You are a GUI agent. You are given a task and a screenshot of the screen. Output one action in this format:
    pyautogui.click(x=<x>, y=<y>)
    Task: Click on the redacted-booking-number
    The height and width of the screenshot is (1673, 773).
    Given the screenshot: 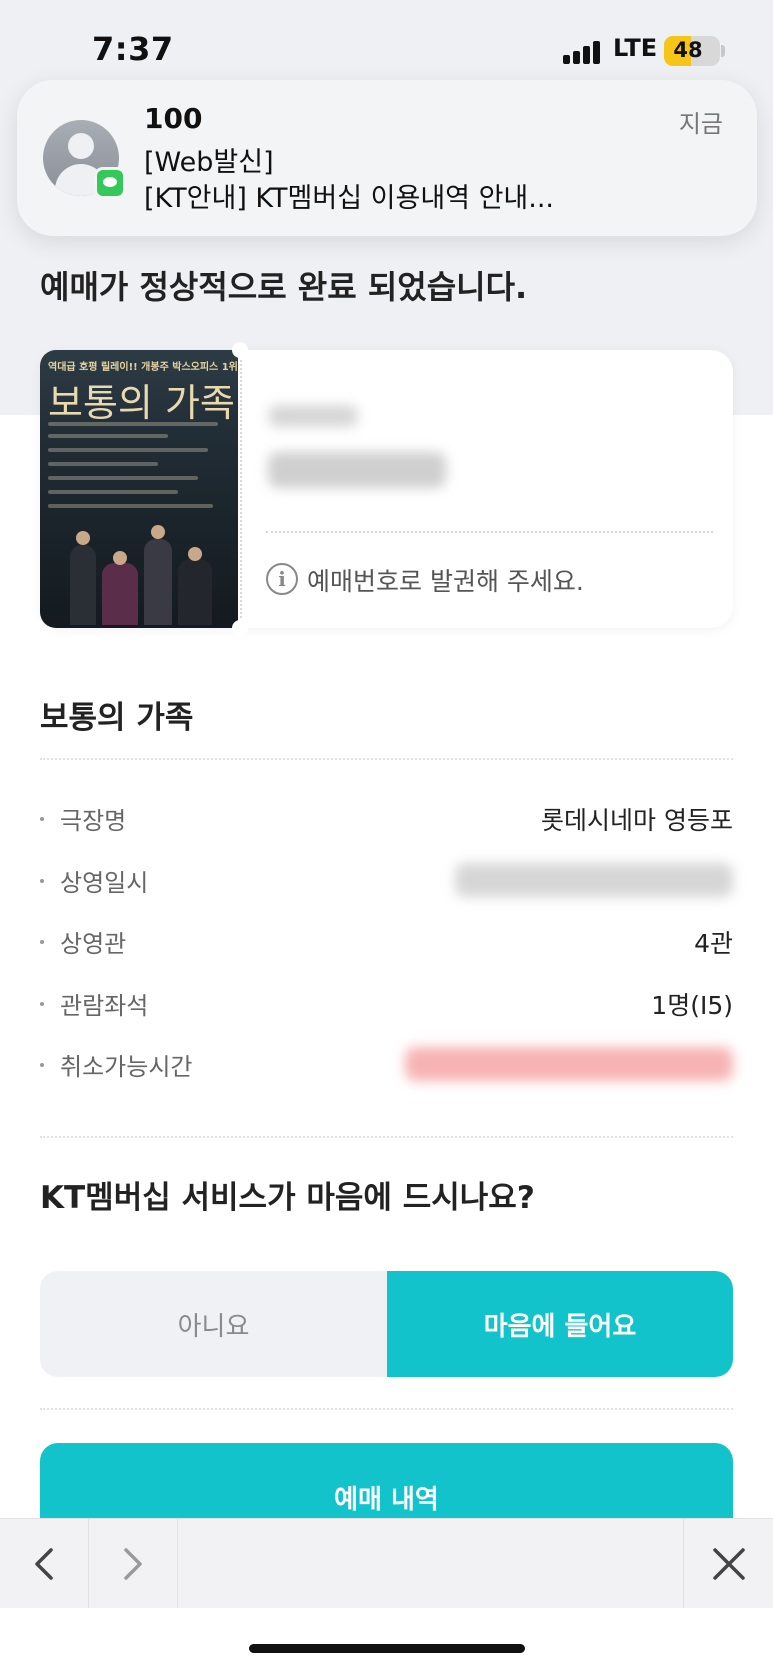 What is the action you would take?
    pyautogui.click(x=357, y=470)
    